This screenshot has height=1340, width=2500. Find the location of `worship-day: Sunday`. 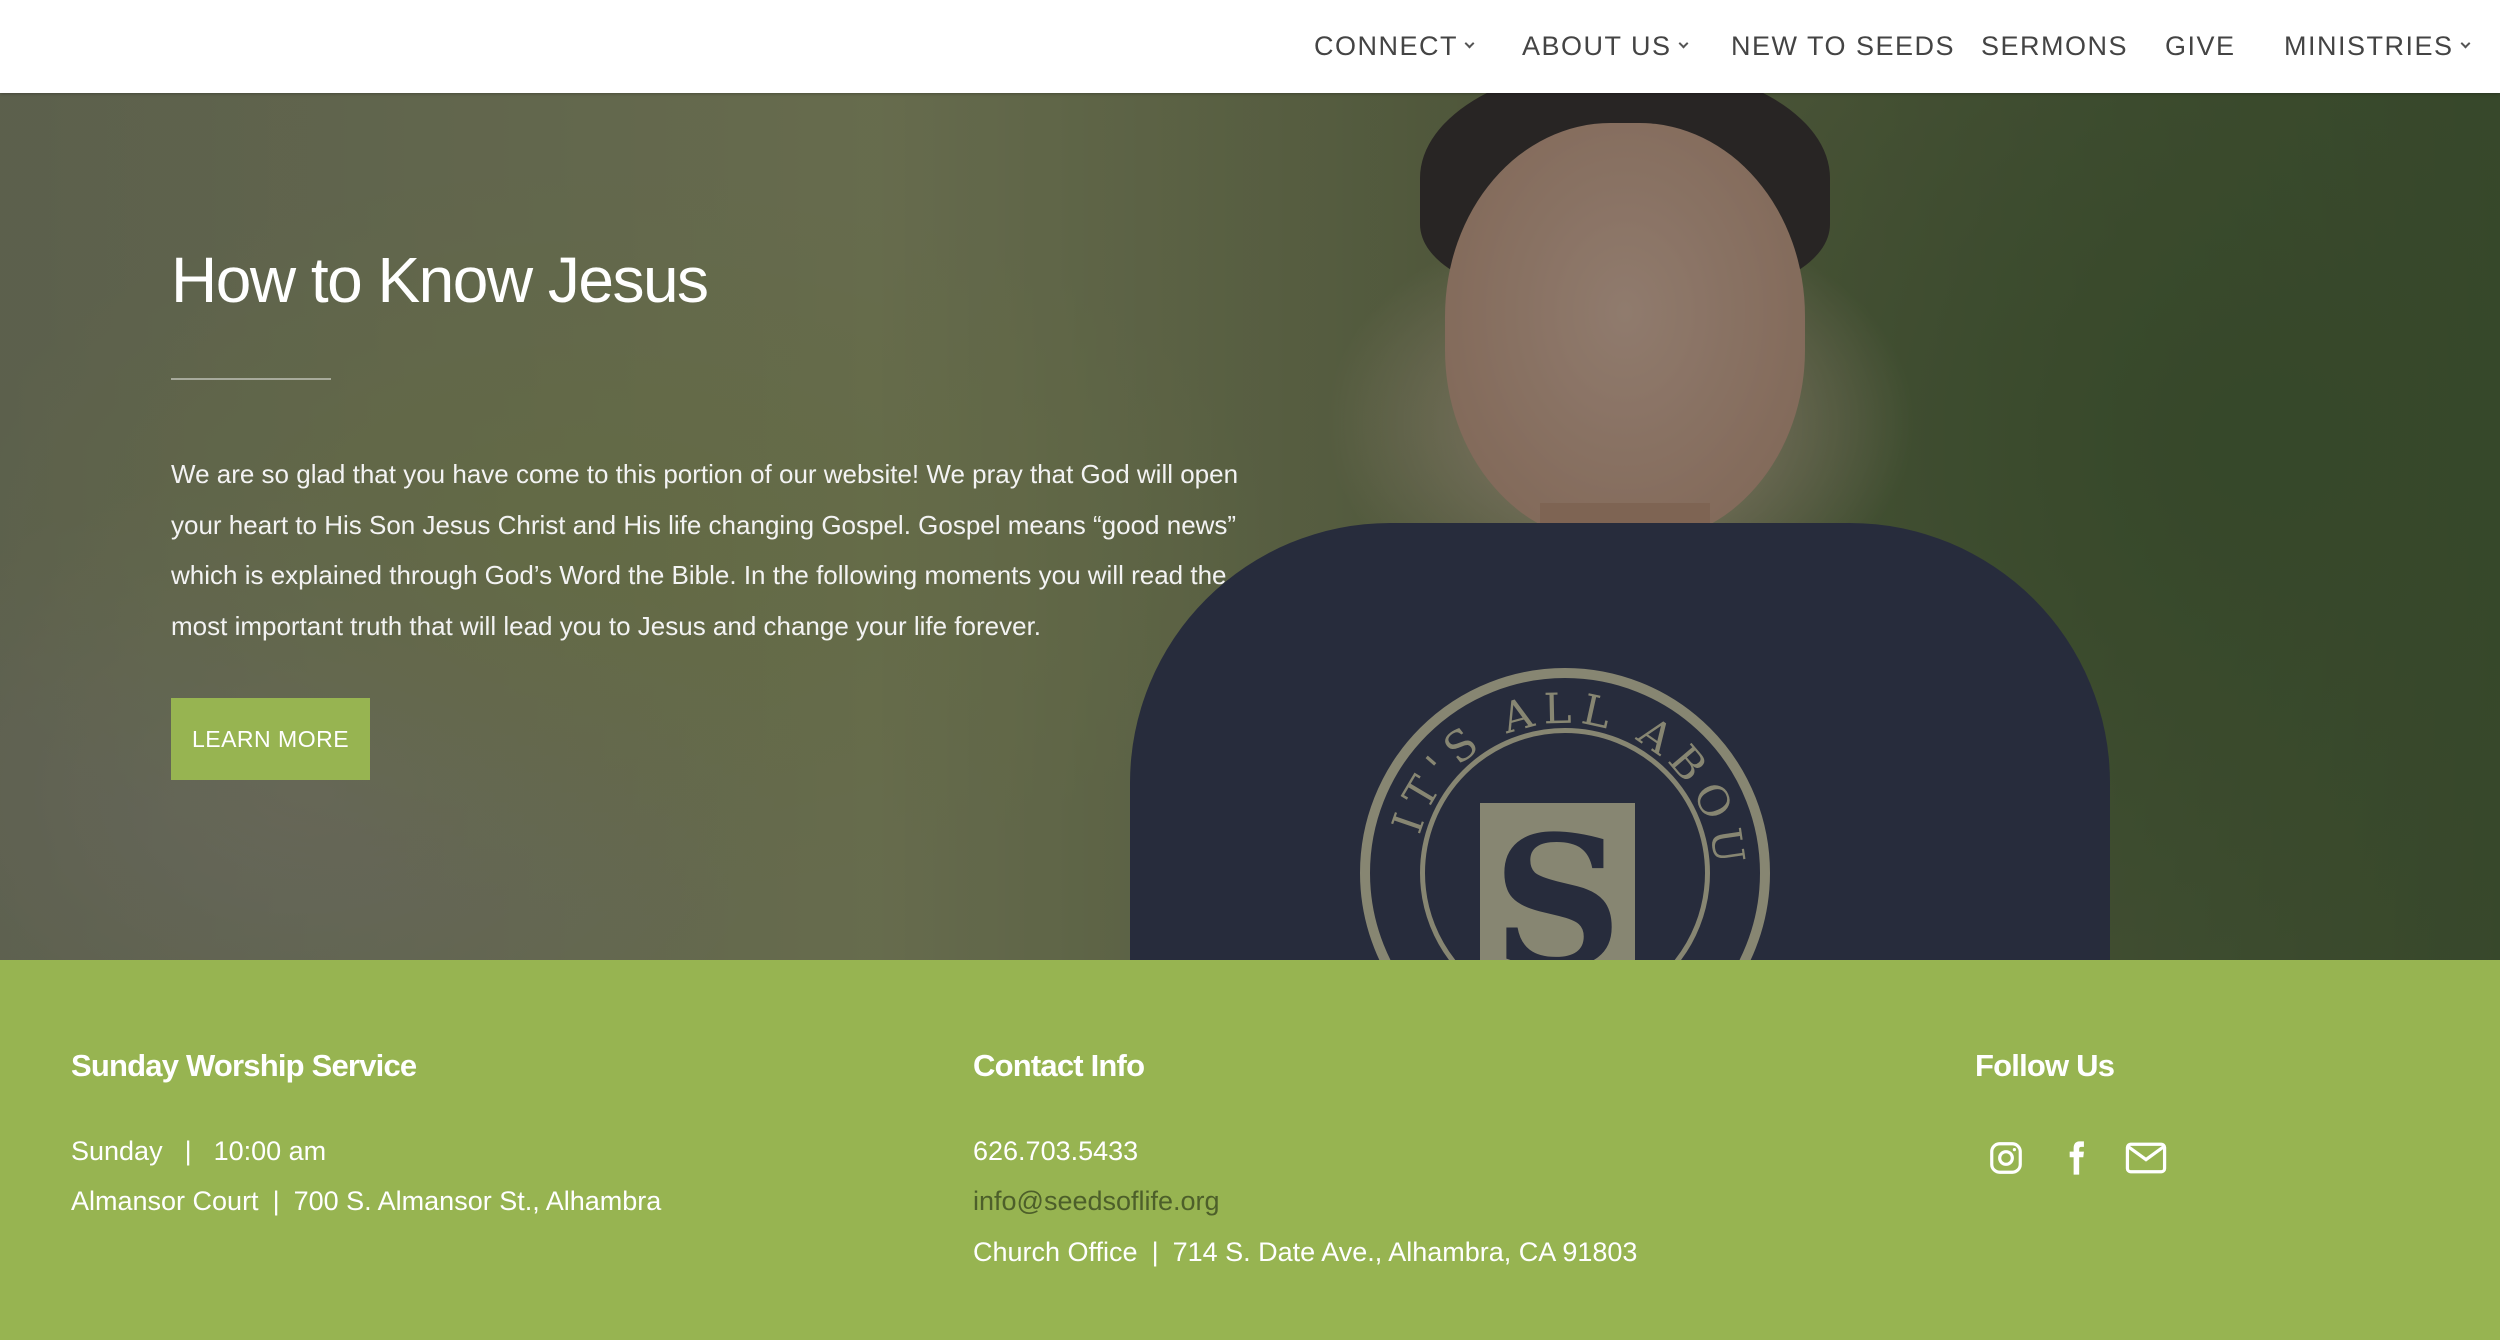

worship-day: Sunday is located at coordinates (117, 1151).